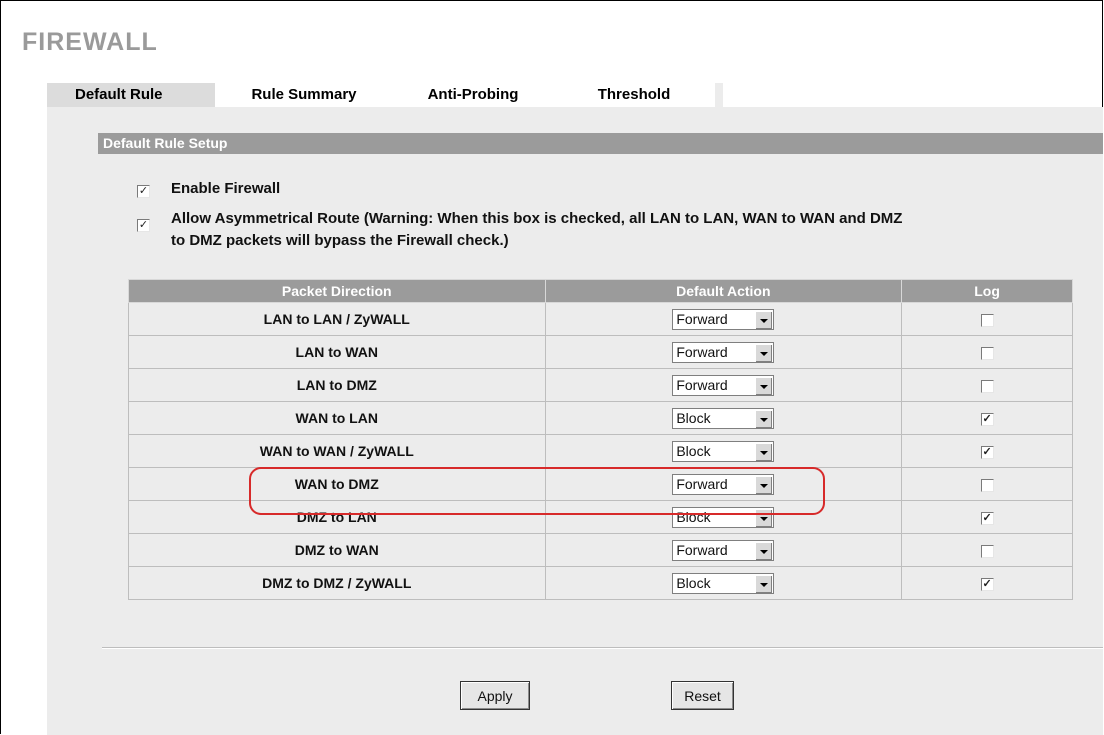 Image resolution: width=1104 pixels, height=735 pixels. I want to click on packet-direction-cell: LAN to DMZ, so click(337, 385).